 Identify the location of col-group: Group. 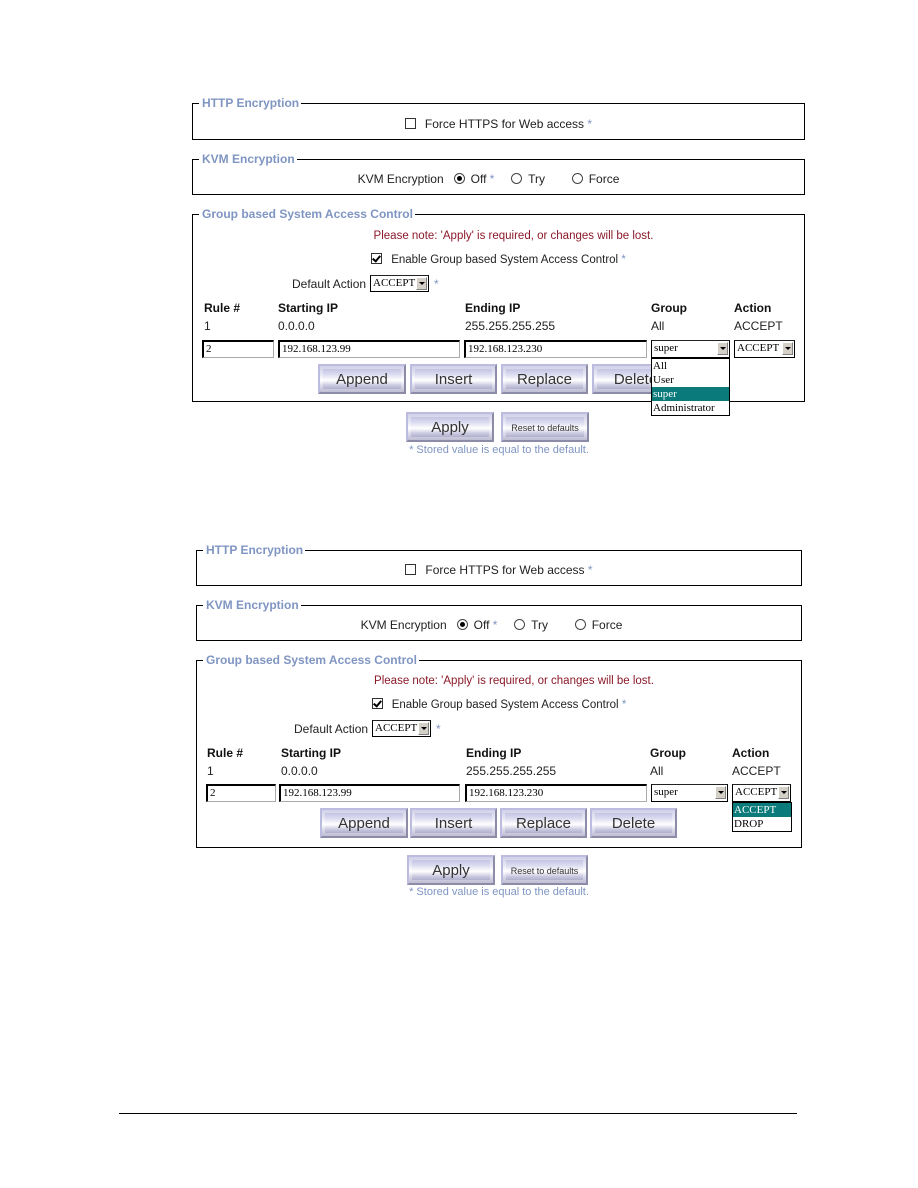
(668, 753).